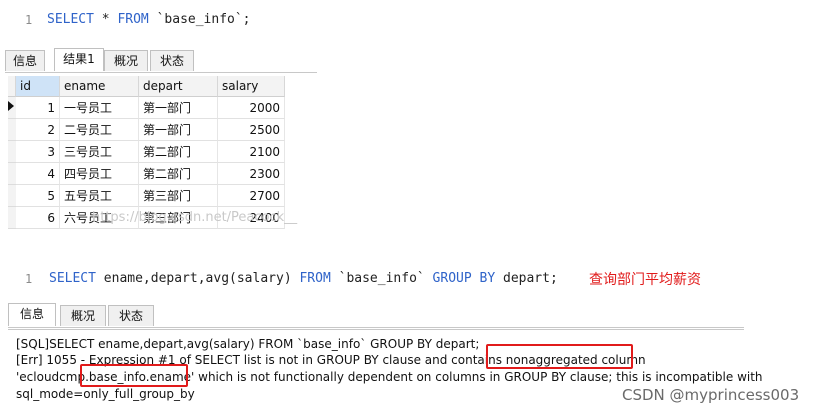  I want to click on table-row: 1 一号员工 第一部门 2000, so click(146, 108).